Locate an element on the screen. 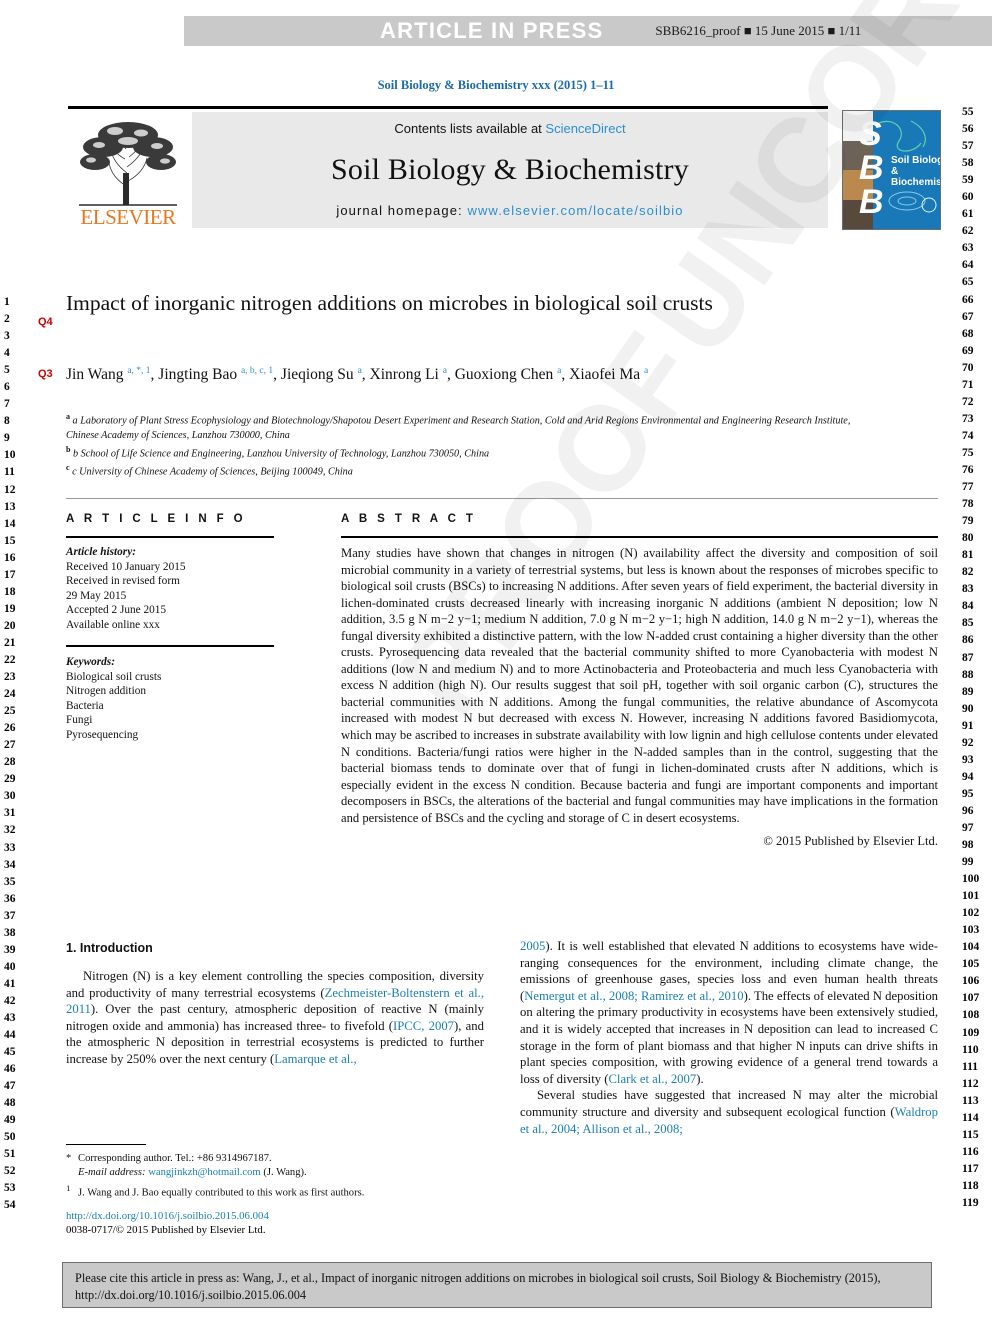 This screenshot has height=1323, width=992. line-number: 26 is located at coordinates (10, 728).